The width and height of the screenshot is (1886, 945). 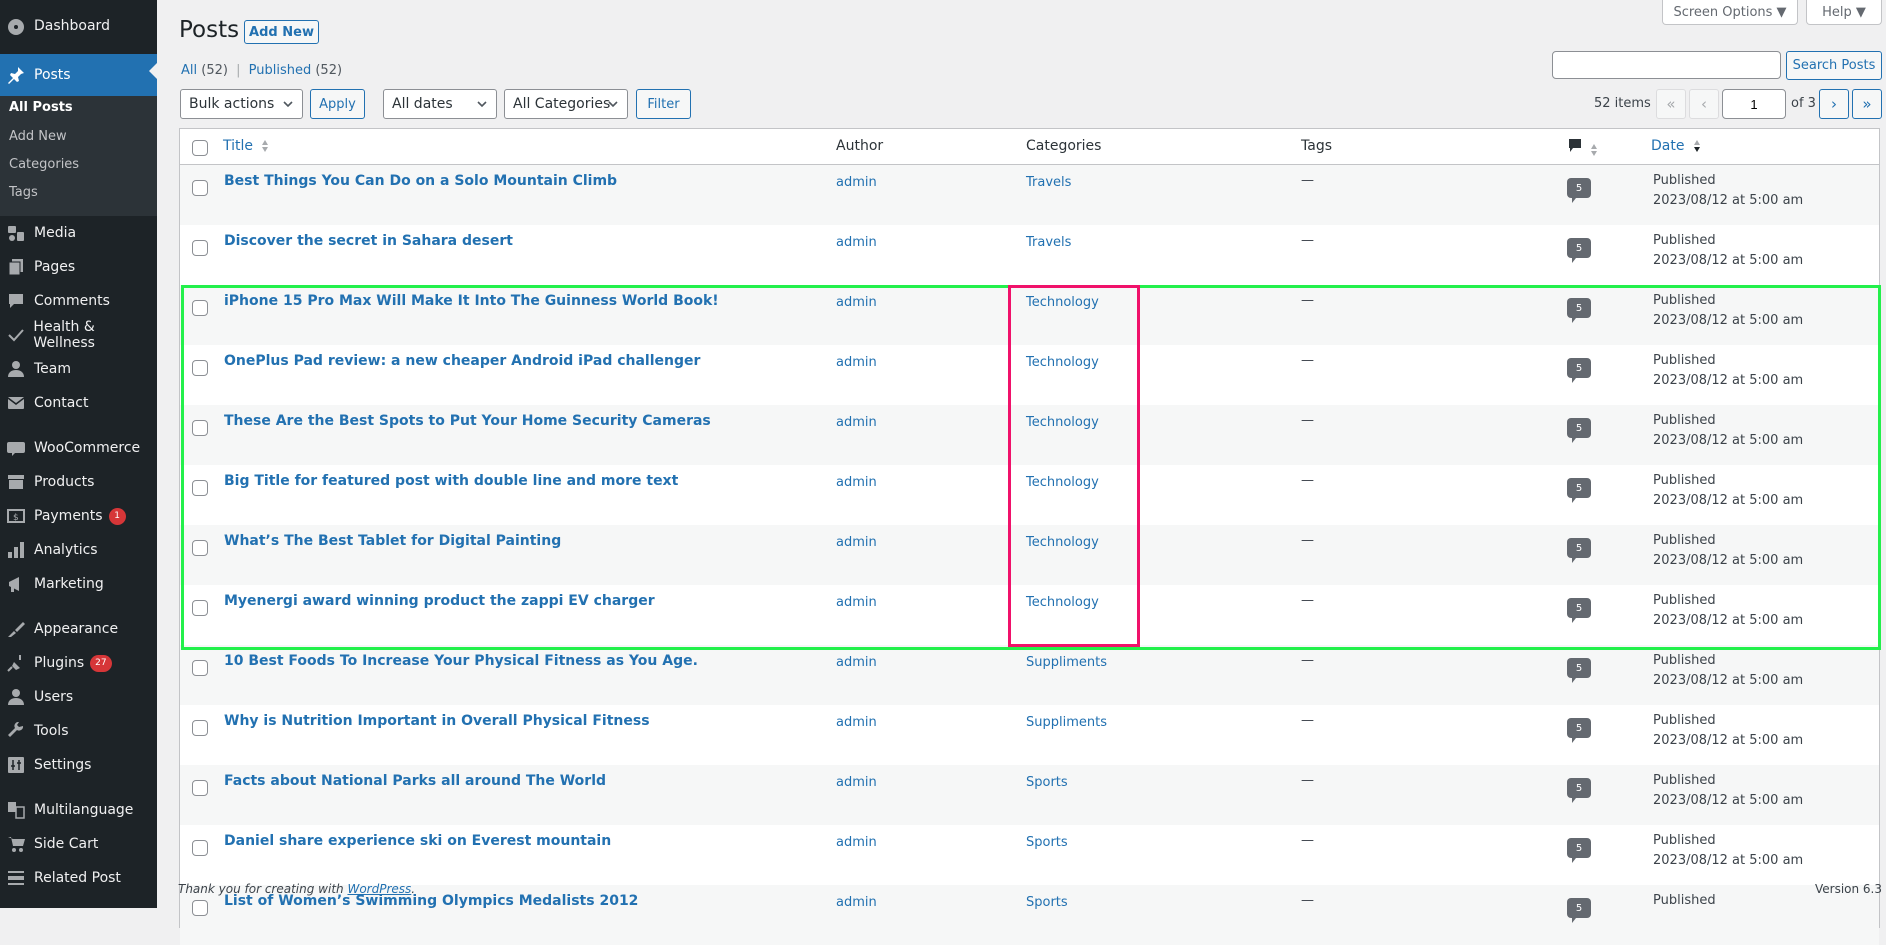 What do you see at coordinates (78, 335) in the screenshot?
I see `sidebar-item-health-wellness: Health & Wellness` at bounding box center [78, 335].